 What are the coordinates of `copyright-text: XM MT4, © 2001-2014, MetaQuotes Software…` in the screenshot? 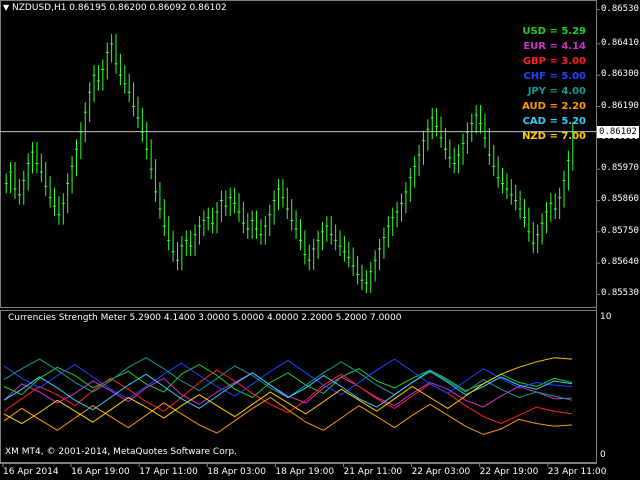 It's located at (121, 452).